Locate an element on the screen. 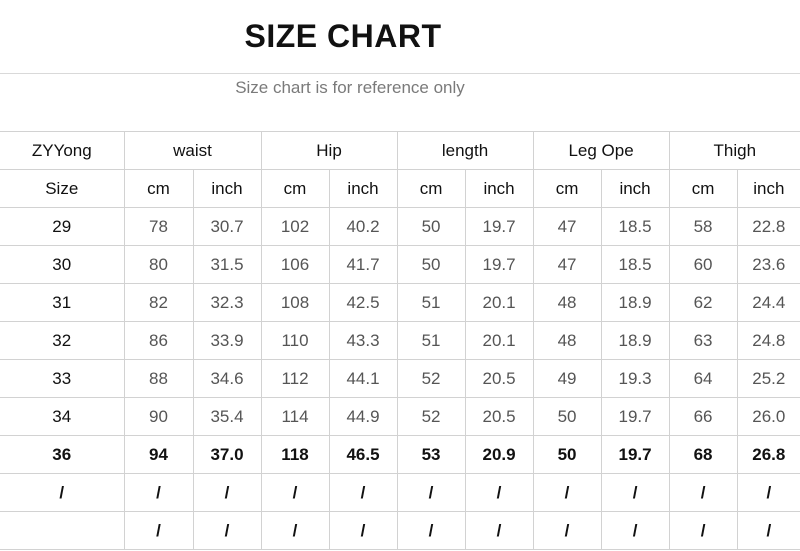 The height and width of the screenshot is (551, 800). measurement-cell: 78 is located at coordinates (158, 226).